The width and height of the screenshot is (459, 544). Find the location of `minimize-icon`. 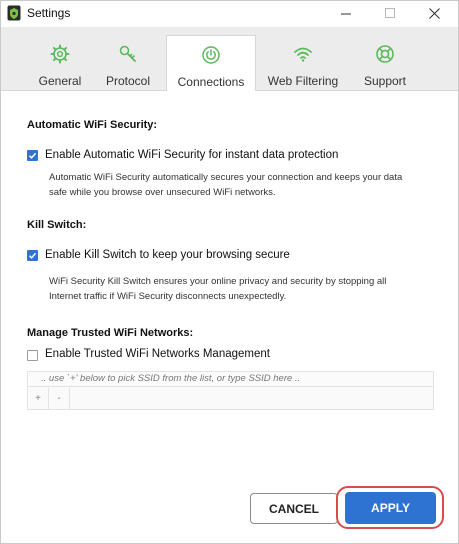

minimize-icon is located at coordinates (345, 14).